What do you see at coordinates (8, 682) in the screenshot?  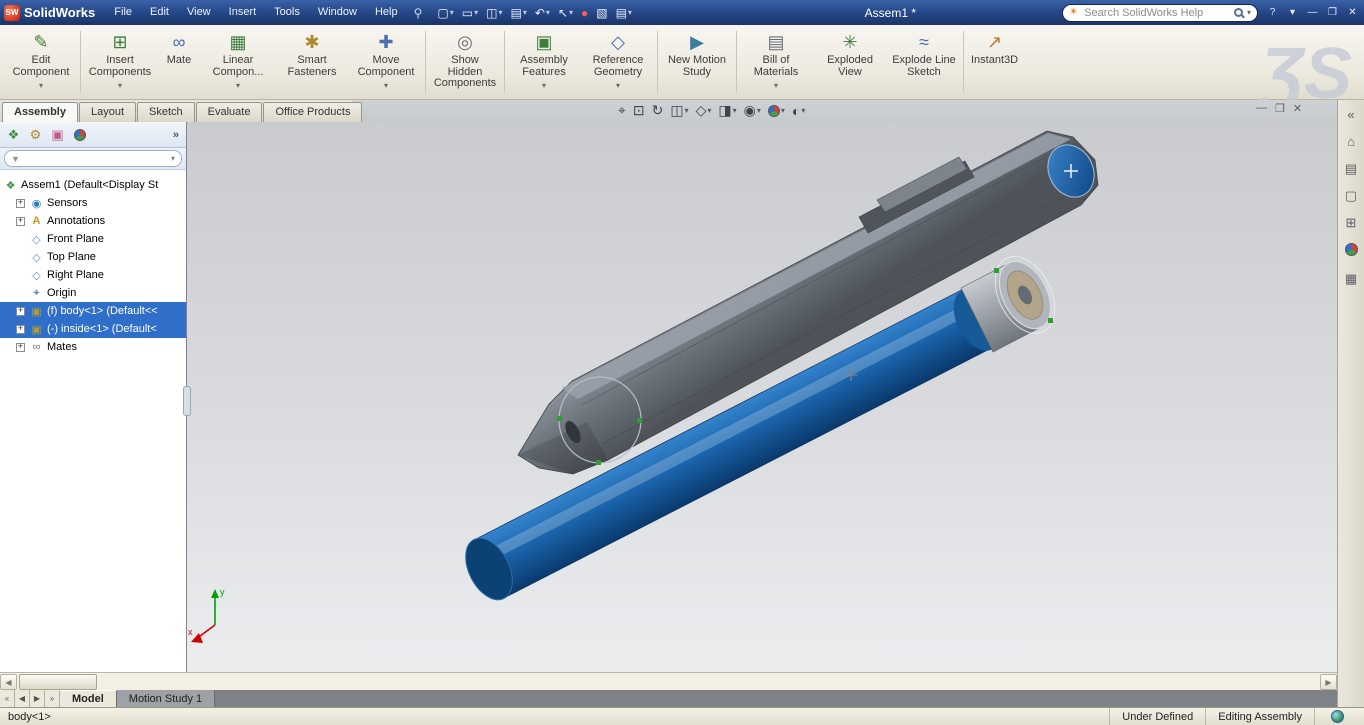 I see `scroll-left-arrow: ◀` at bounding box center [8, 682].